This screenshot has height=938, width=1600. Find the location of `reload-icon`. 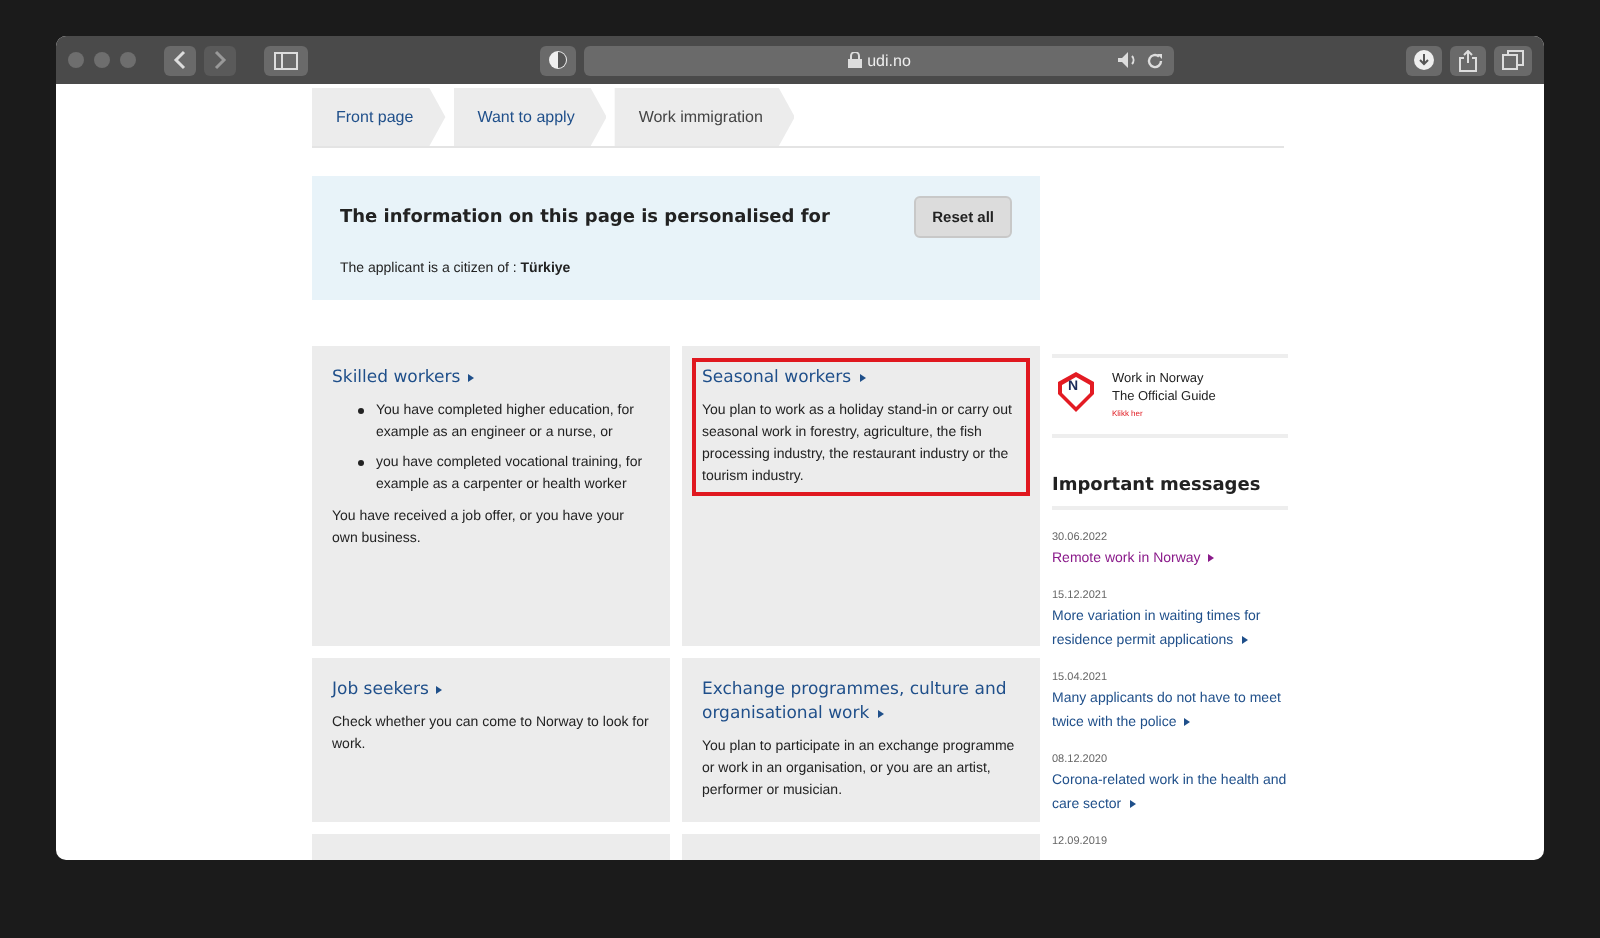

reload-icon is located at coordinates (1155, 60).